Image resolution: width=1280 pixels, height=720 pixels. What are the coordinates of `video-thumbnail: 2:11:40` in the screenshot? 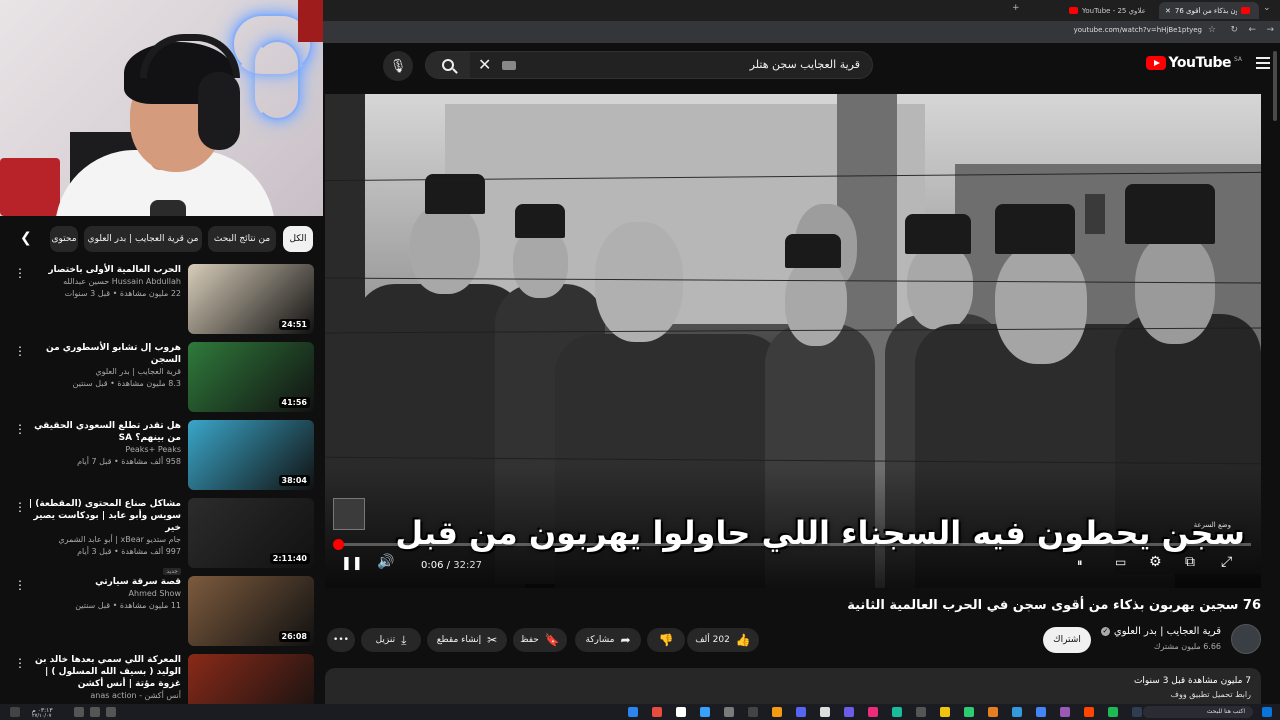 It's located at (251, 533).